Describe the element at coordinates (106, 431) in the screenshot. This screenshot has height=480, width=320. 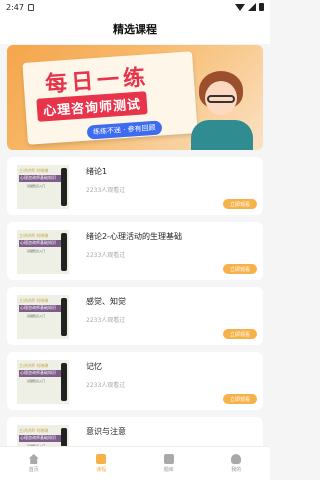
I see `course-title: 意识与注意` at that location.